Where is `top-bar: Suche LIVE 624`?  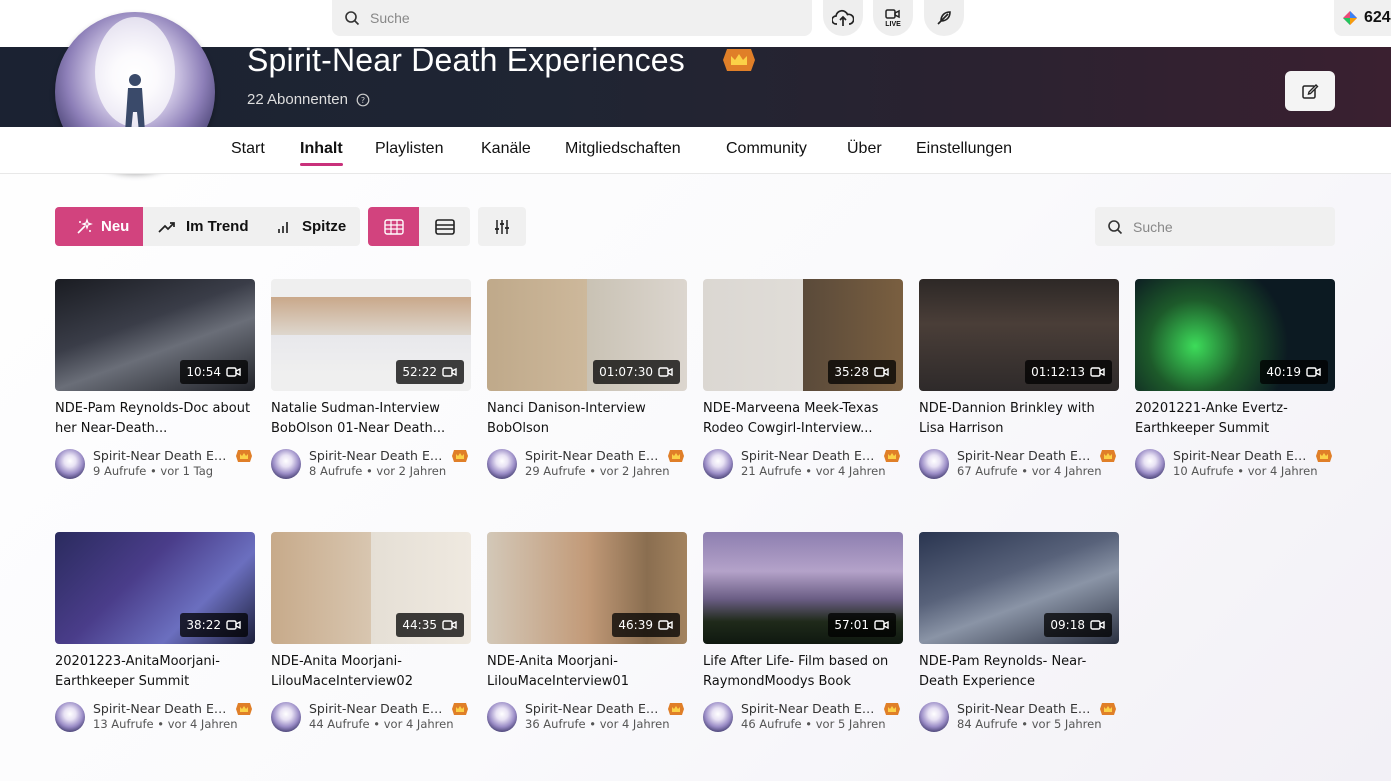 top-bar: Suche LIVE 624 is located at coordinates (695, 23).